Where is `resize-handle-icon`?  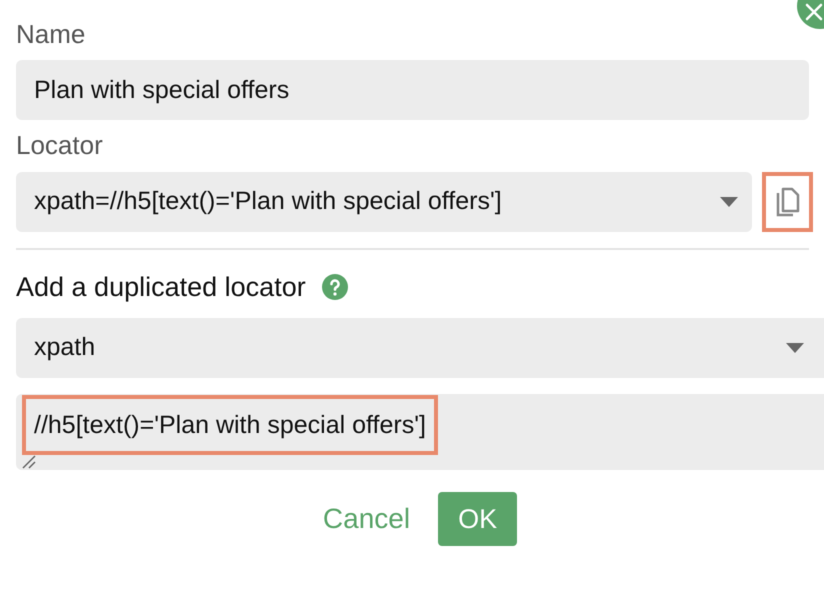
resize-handle-icon is located at coordinates (29, 462).